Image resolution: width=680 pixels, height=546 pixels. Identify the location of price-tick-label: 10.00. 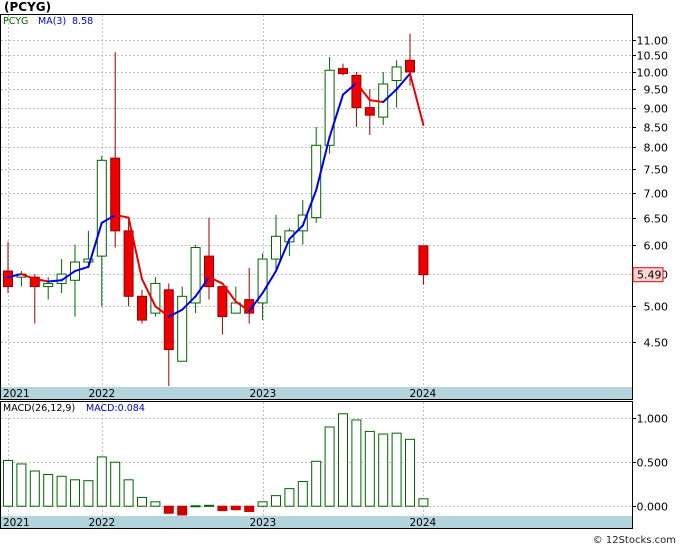
(653, 73).